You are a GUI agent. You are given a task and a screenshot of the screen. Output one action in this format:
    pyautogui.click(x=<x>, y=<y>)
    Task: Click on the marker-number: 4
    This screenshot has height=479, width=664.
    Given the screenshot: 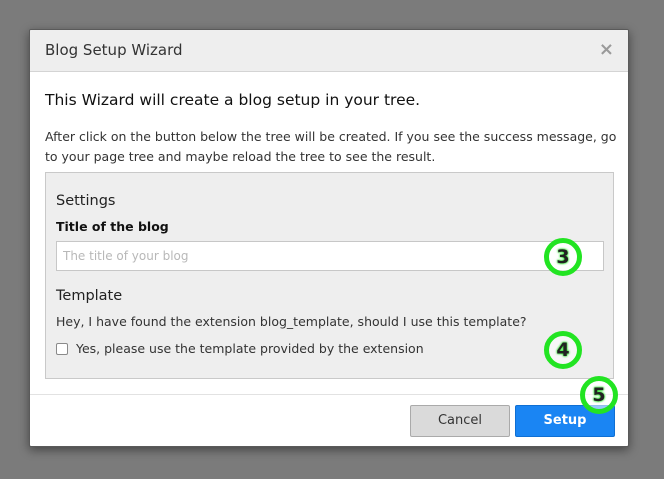 What is the action you would take?
    pyautogui.click(x=563, y=350)
    